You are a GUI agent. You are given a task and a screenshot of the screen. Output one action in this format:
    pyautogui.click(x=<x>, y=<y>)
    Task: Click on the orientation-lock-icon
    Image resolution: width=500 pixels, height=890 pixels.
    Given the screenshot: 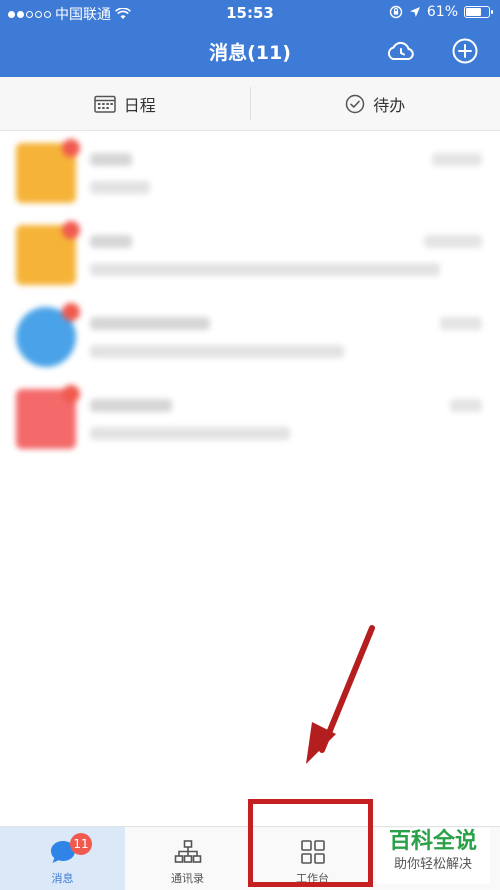 What is the action you would take?
    pyautogui.click(x=396, y=12)
    